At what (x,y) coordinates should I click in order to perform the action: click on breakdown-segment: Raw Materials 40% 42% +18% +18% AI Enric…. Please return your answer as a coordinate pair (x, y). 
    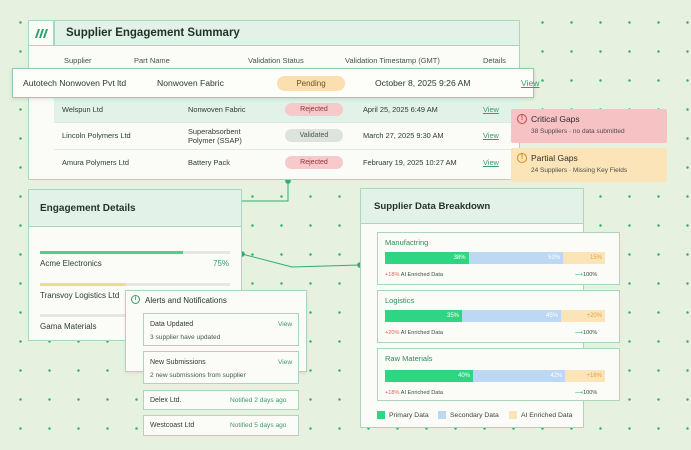
    Looking at the image, I should click on (498, 374).